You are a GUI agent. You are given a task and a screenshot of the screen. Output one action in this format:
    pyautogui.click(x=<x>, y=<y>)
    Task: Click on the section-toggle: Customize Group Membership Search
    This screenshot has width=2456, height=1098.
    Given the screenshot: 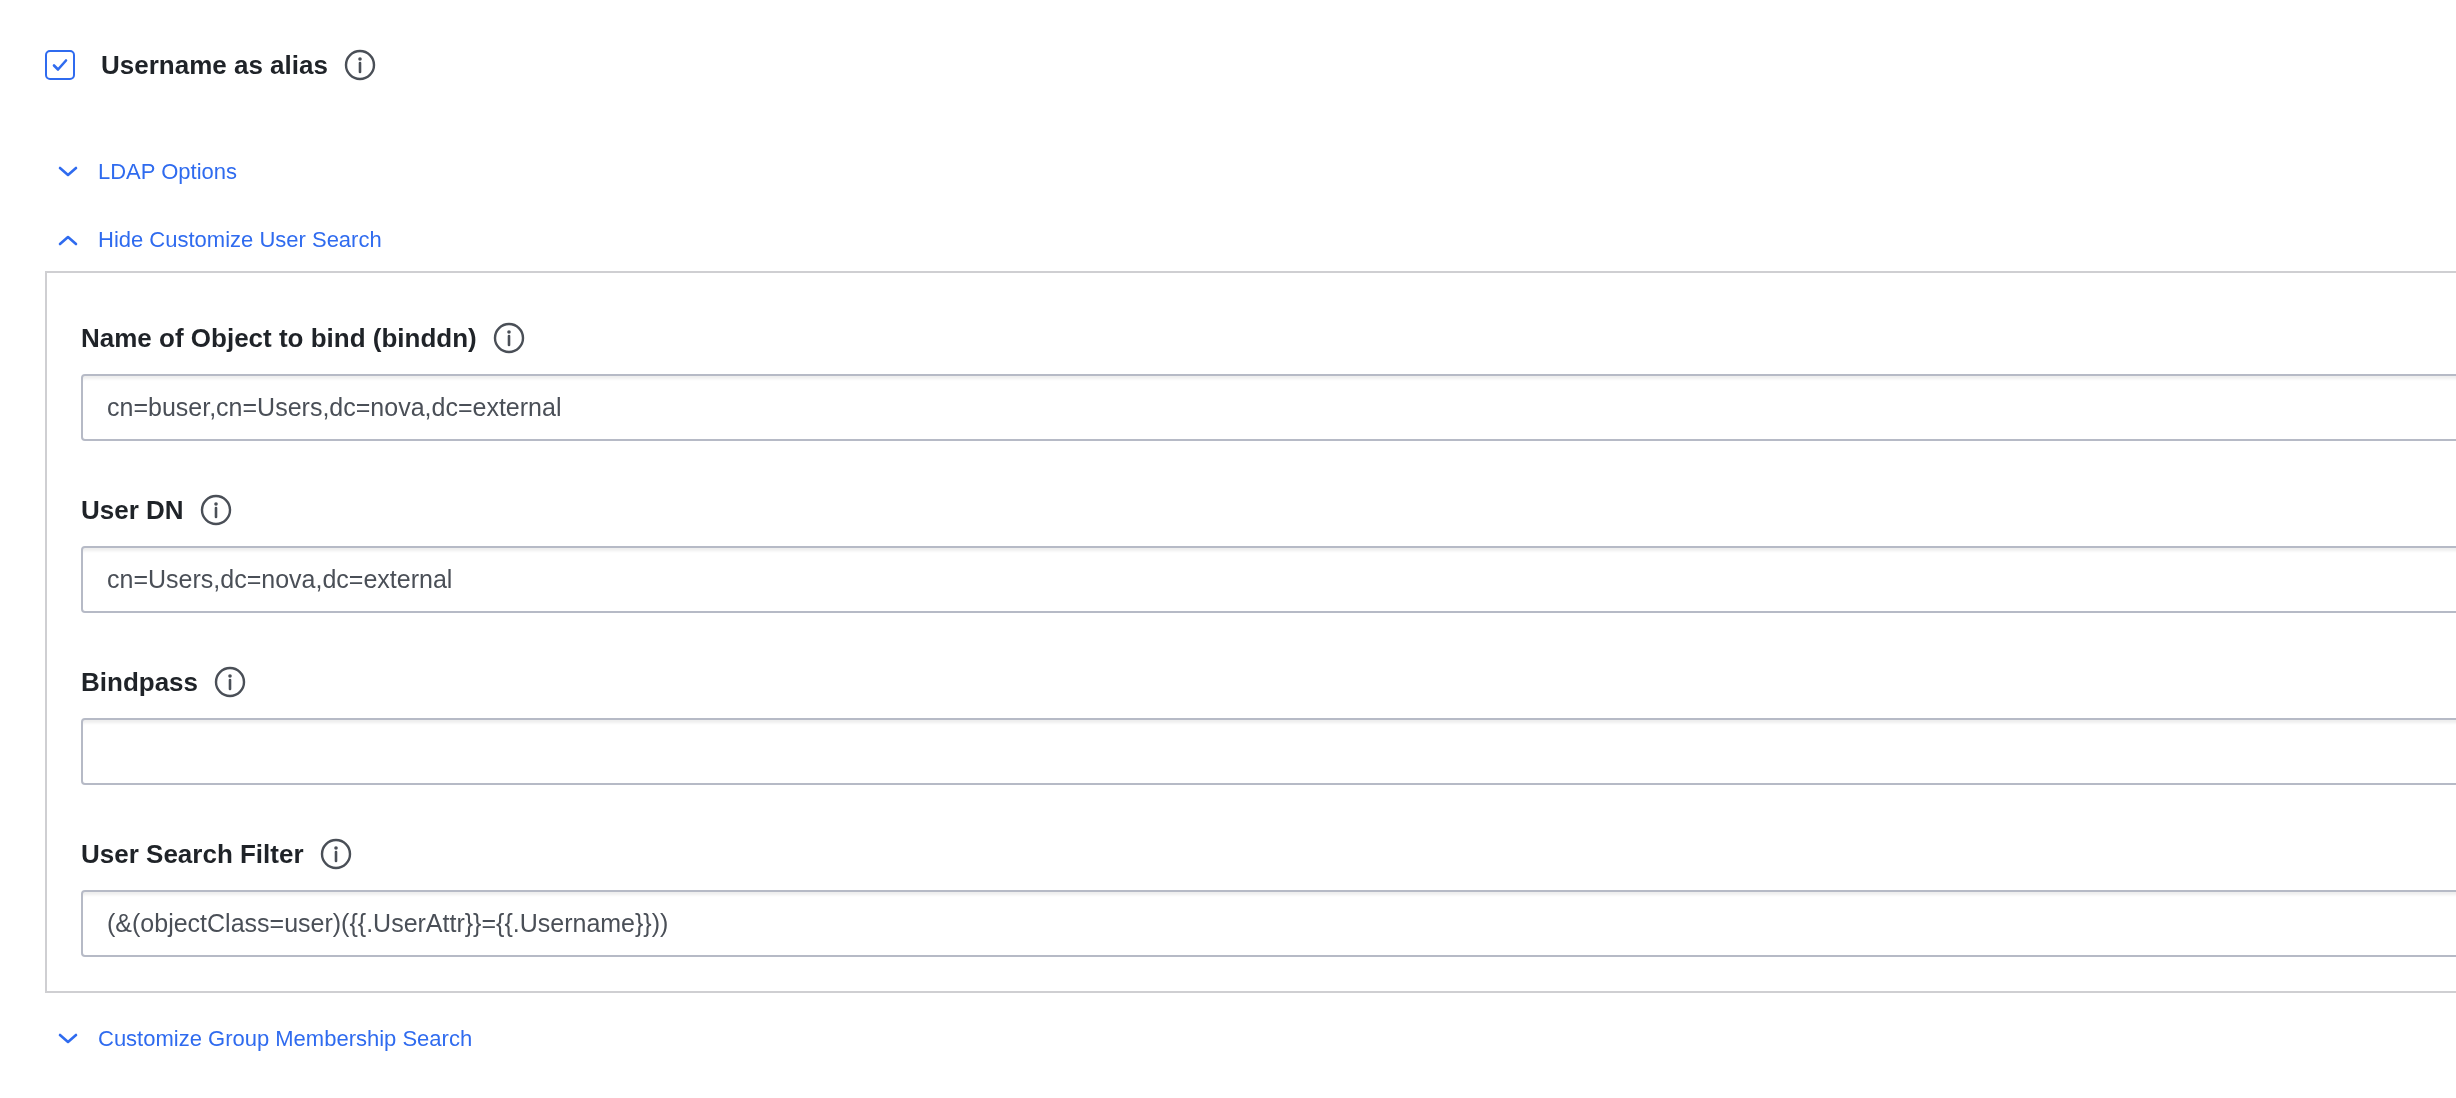 What is the action you would take?
    pyautogui.click(x=259, y=1039)
    